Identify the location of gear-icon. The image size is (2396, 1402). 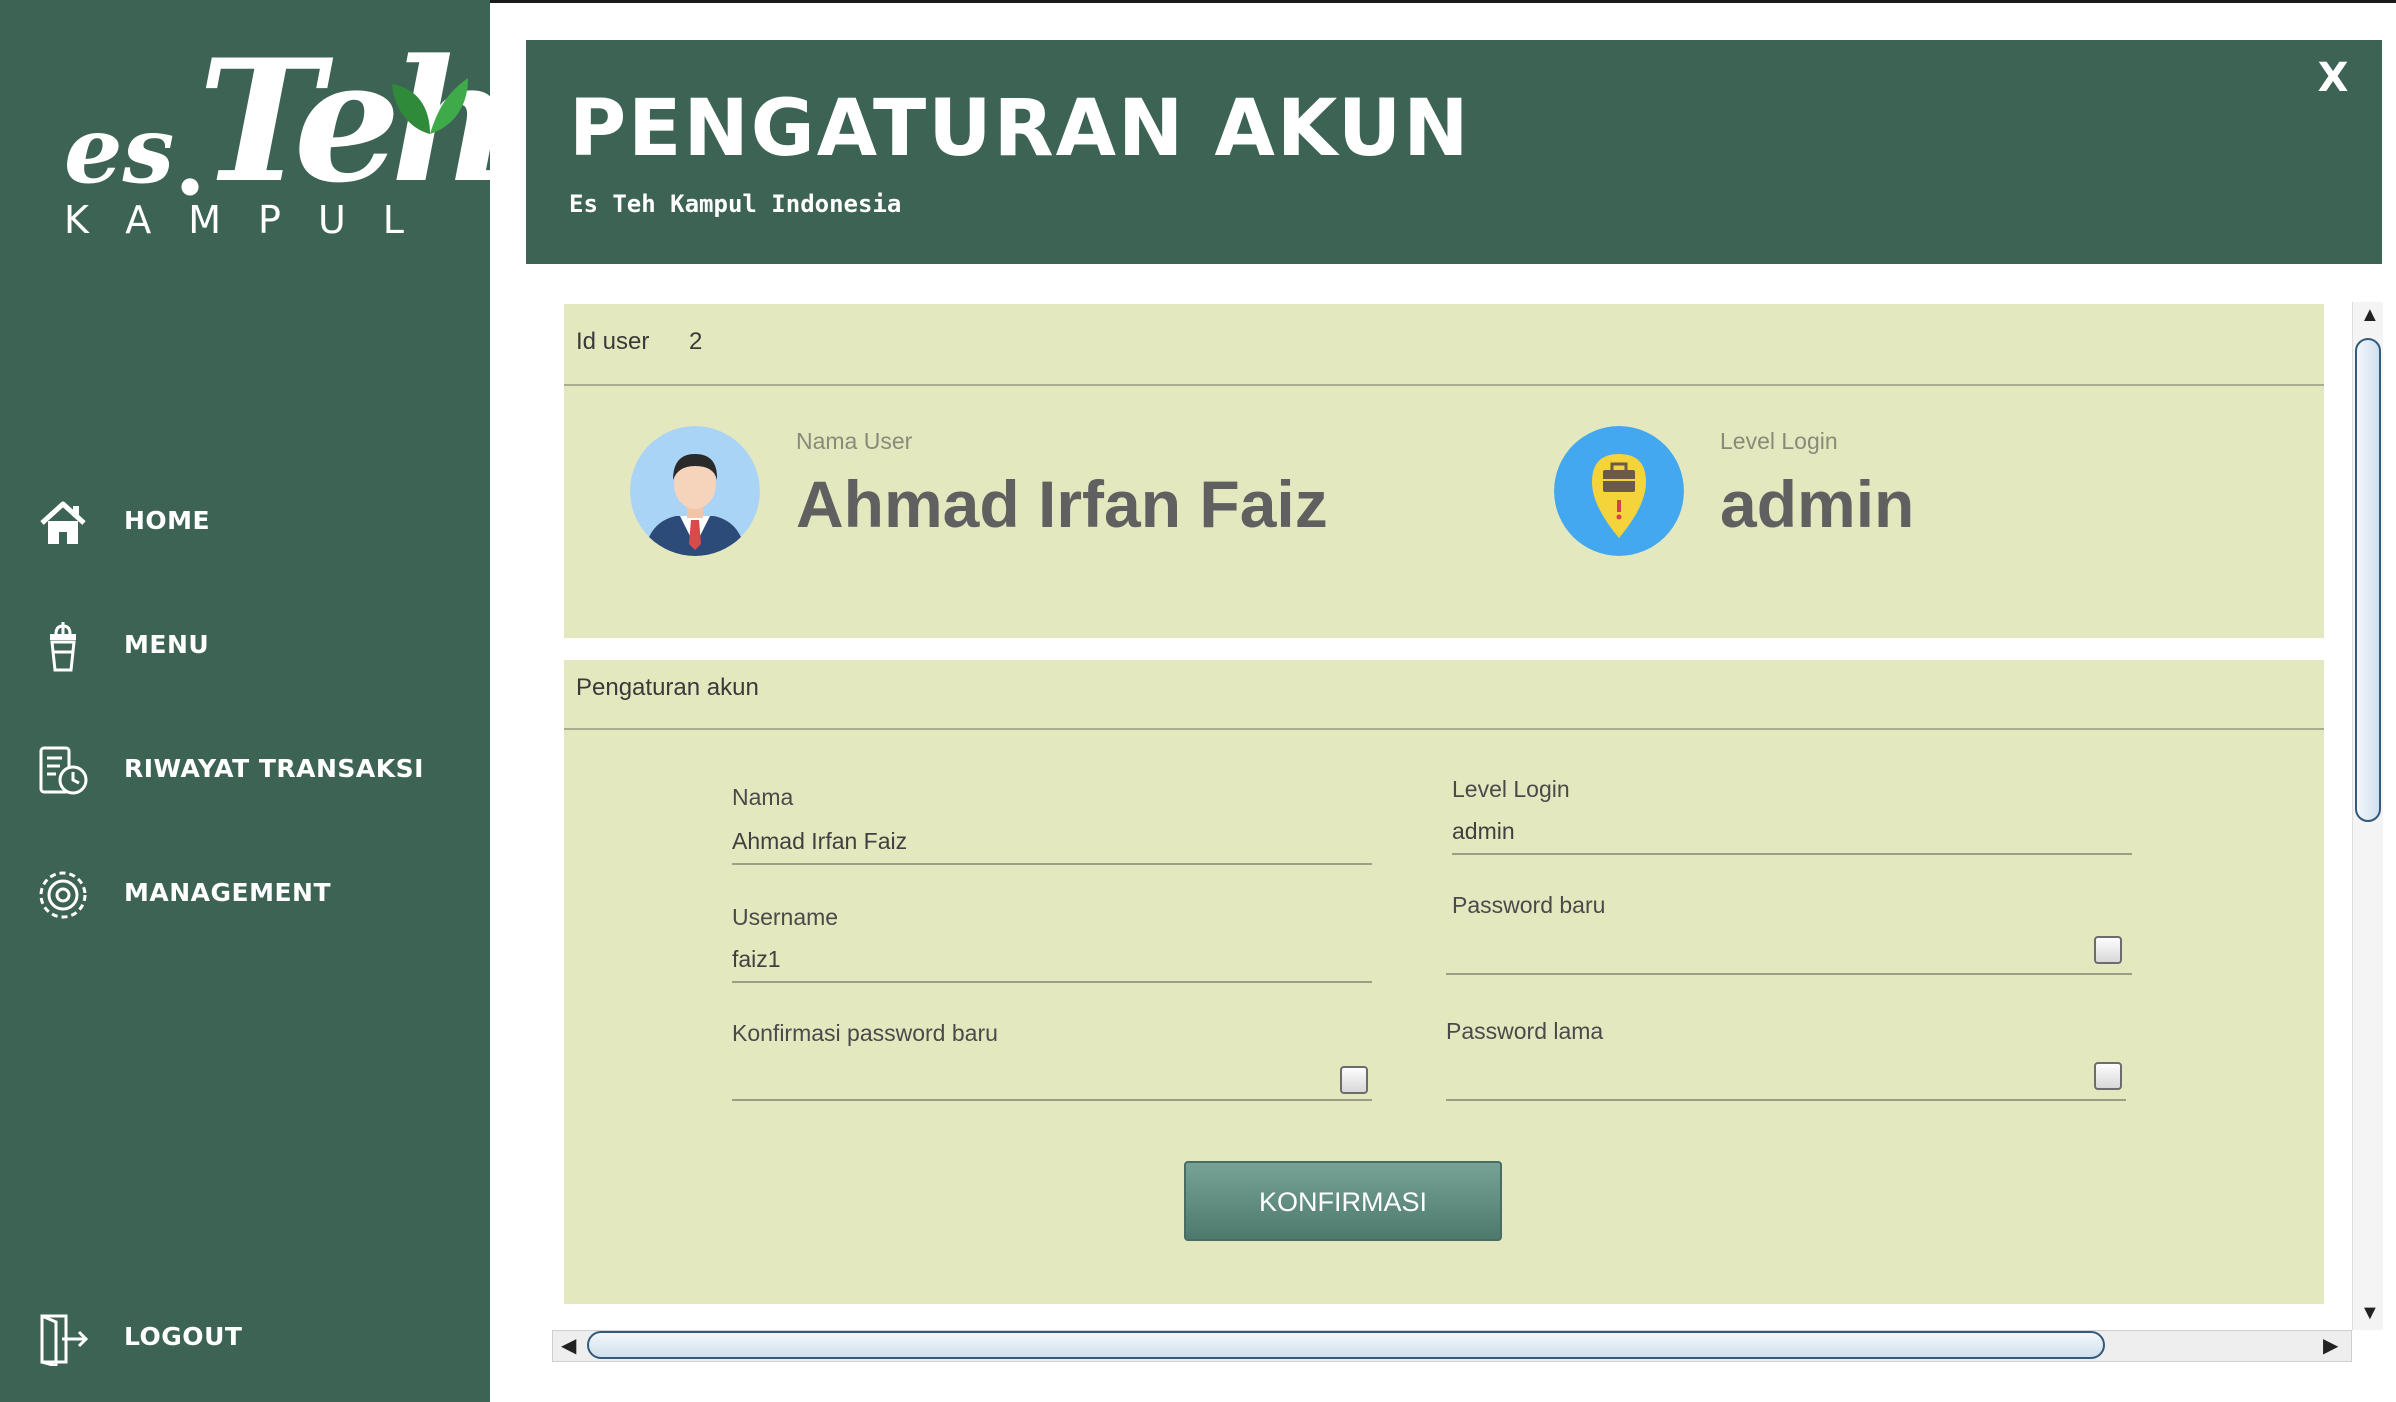
(63, 895).